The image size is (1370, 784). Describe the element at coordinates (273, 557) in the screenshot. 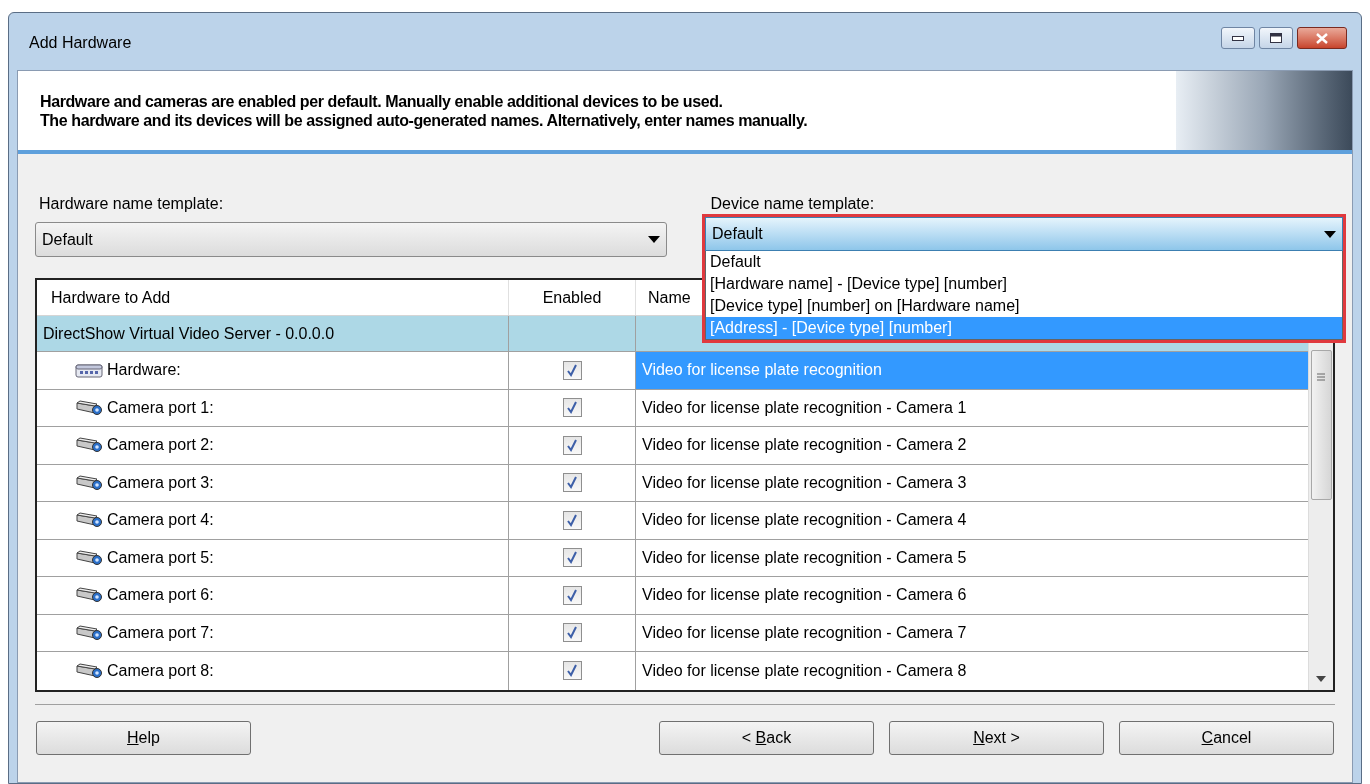

I see `device-cell: Camera port 5:` at that location.